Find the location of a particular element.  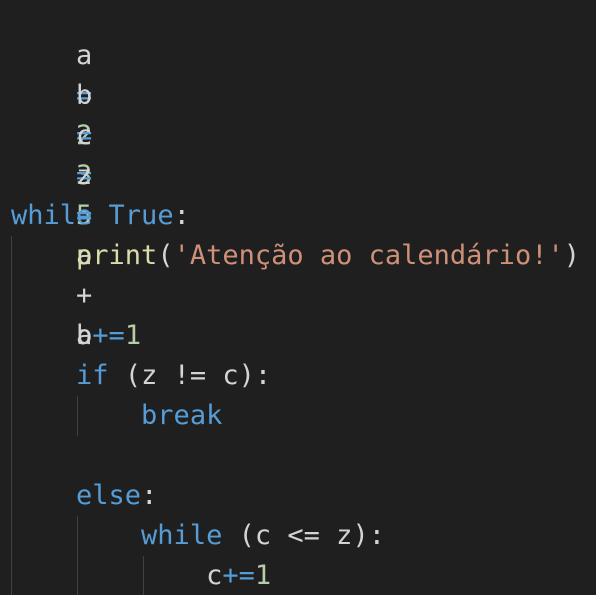

code-line-4: z = a + b is located at coordinates (51, 233).